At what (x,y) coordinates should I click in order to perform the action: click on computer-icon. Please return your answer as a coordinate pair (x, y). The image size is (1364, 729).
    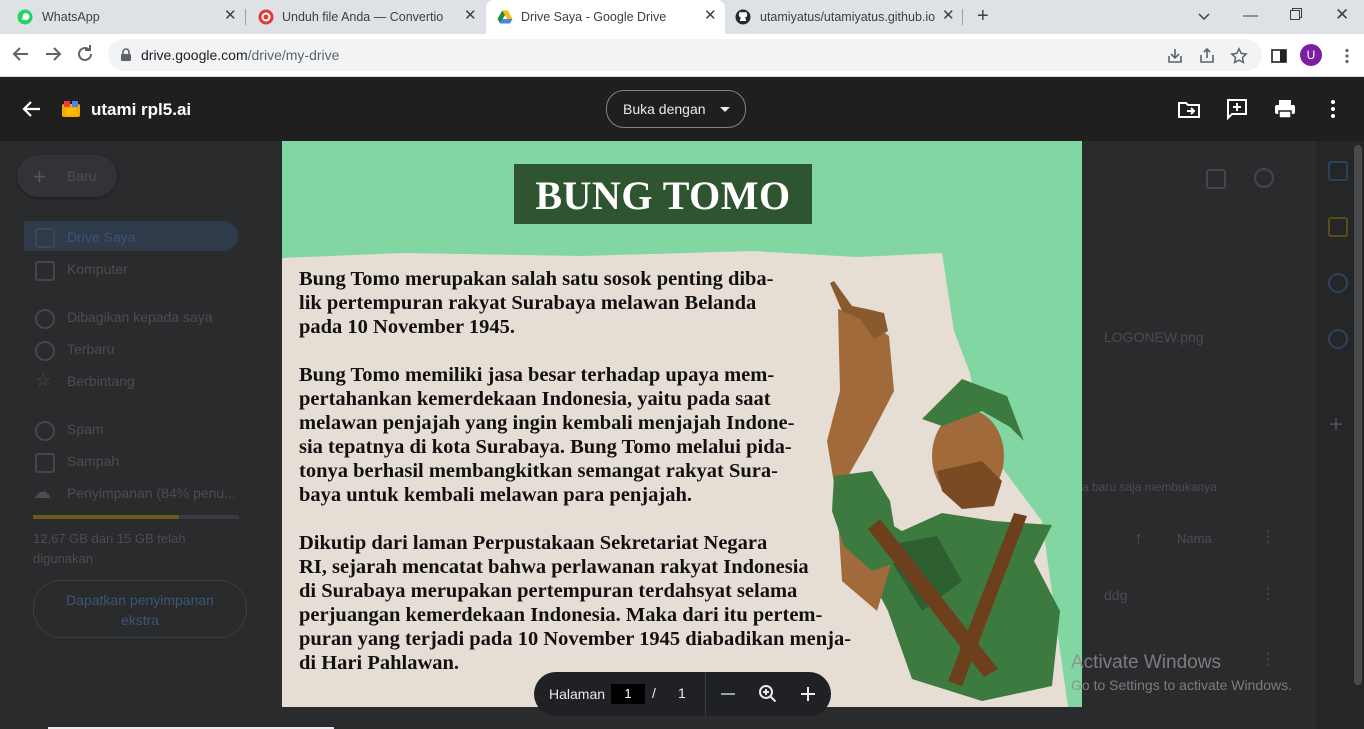
    Looking at the image, I should click on (45, 271).